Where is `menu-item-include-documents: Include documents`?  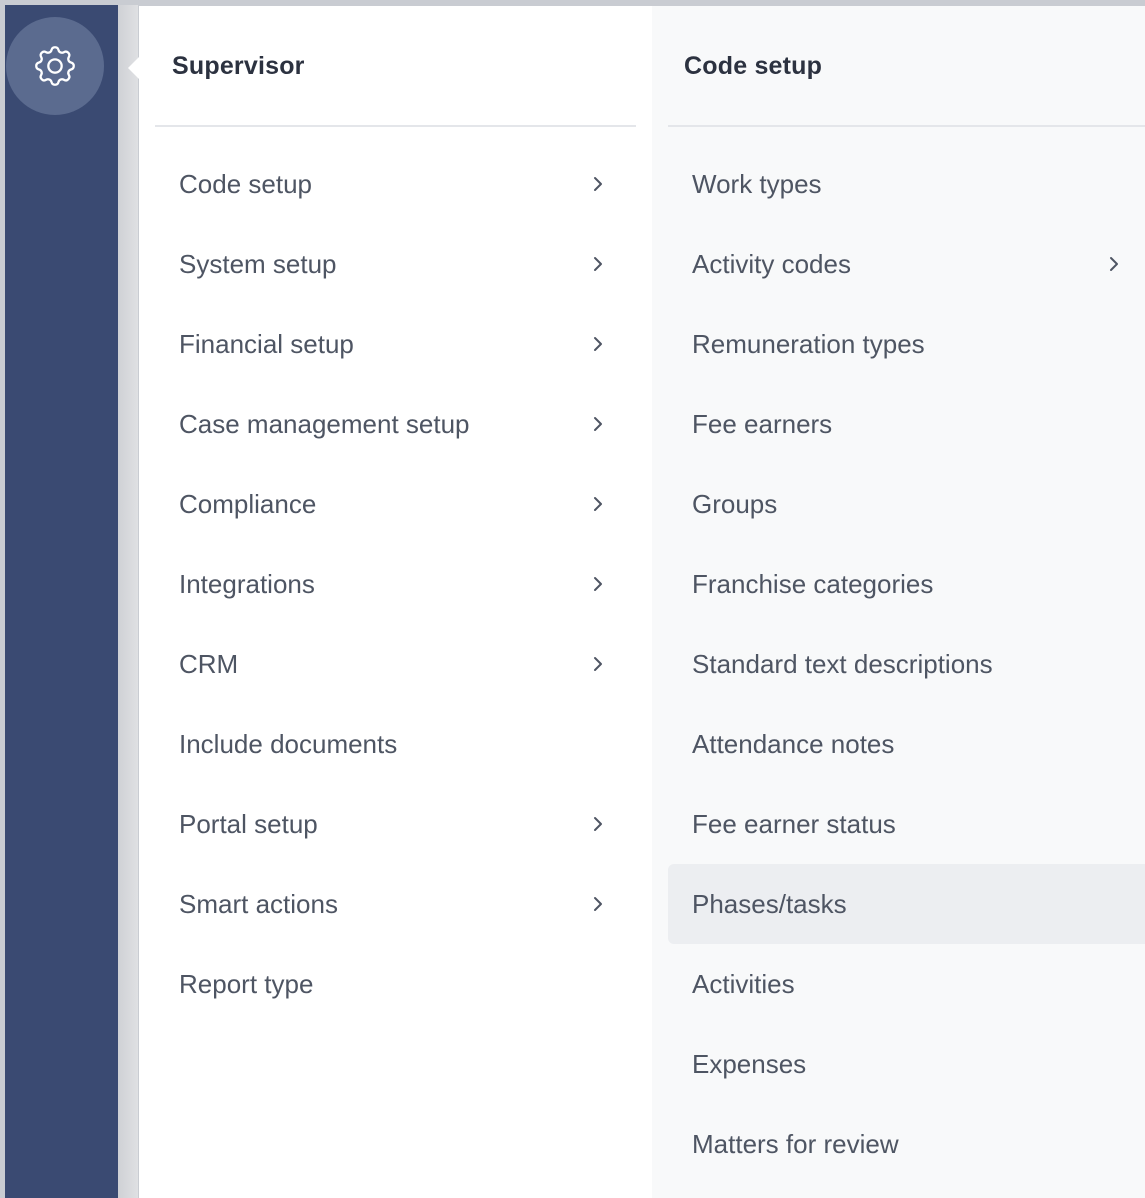
menu-item-include-documents: Include documents is located at coordinates (387, 744).